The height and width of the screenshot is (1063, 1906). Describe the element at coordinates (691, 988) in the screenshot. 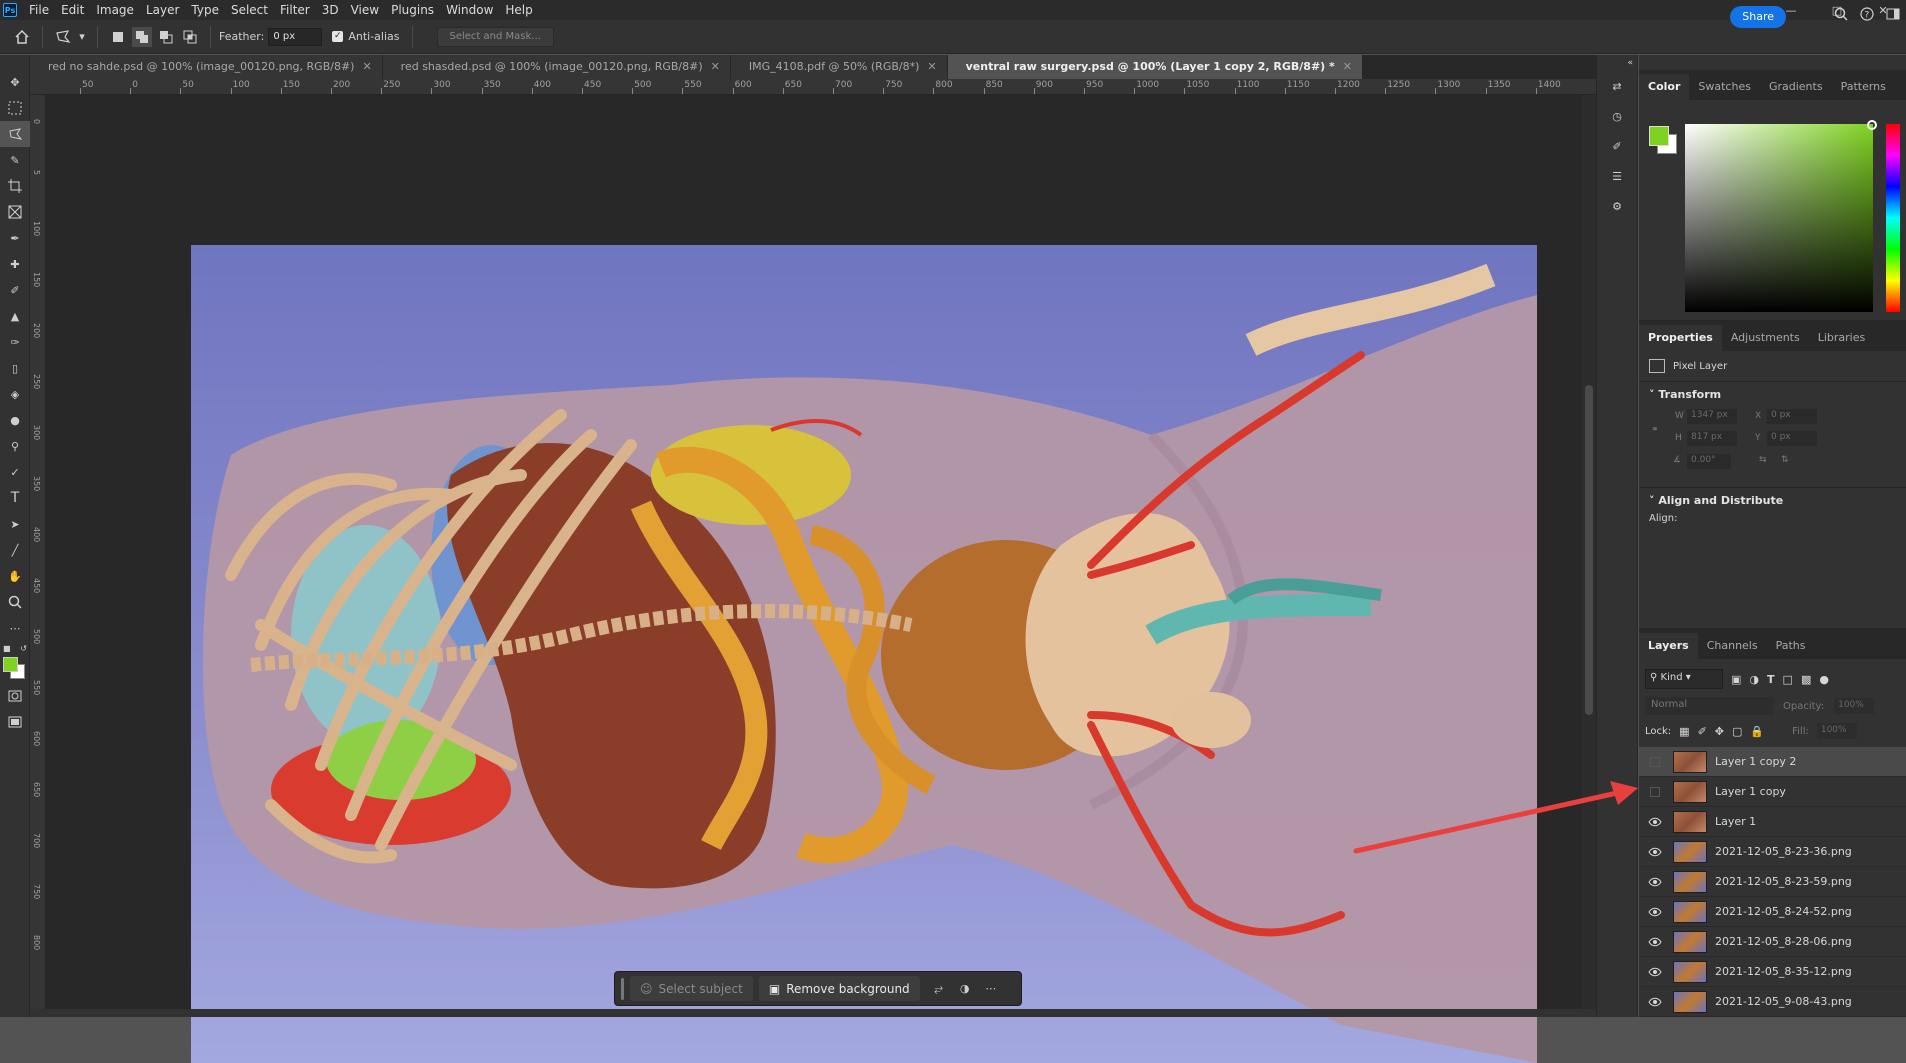

I see `select-subject-button: ☺ Select subject` at that location.